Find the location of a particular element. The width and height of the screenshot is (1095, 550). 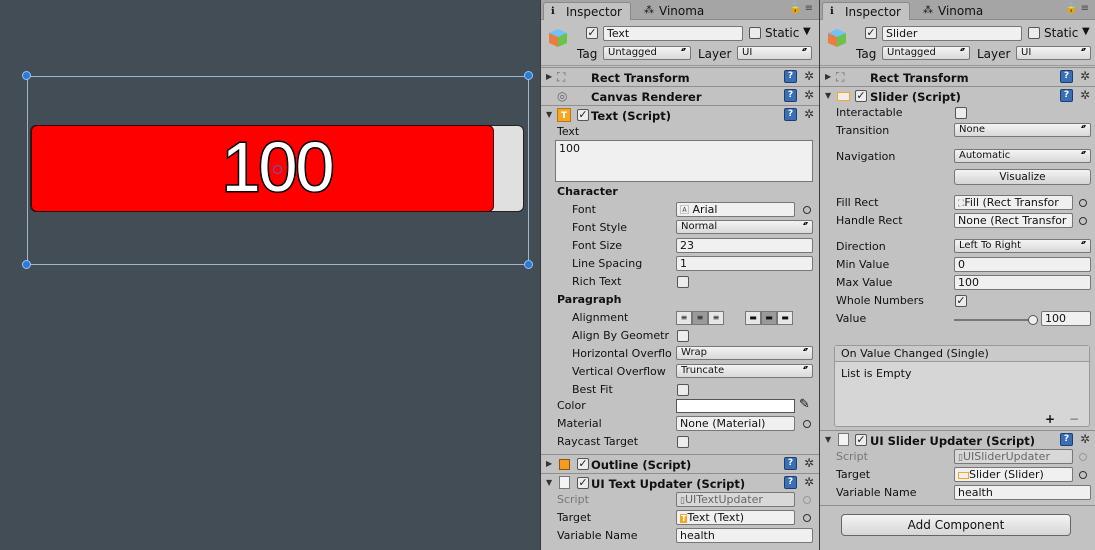

min-value-field: 0 is located at coordinates (1022, 264).